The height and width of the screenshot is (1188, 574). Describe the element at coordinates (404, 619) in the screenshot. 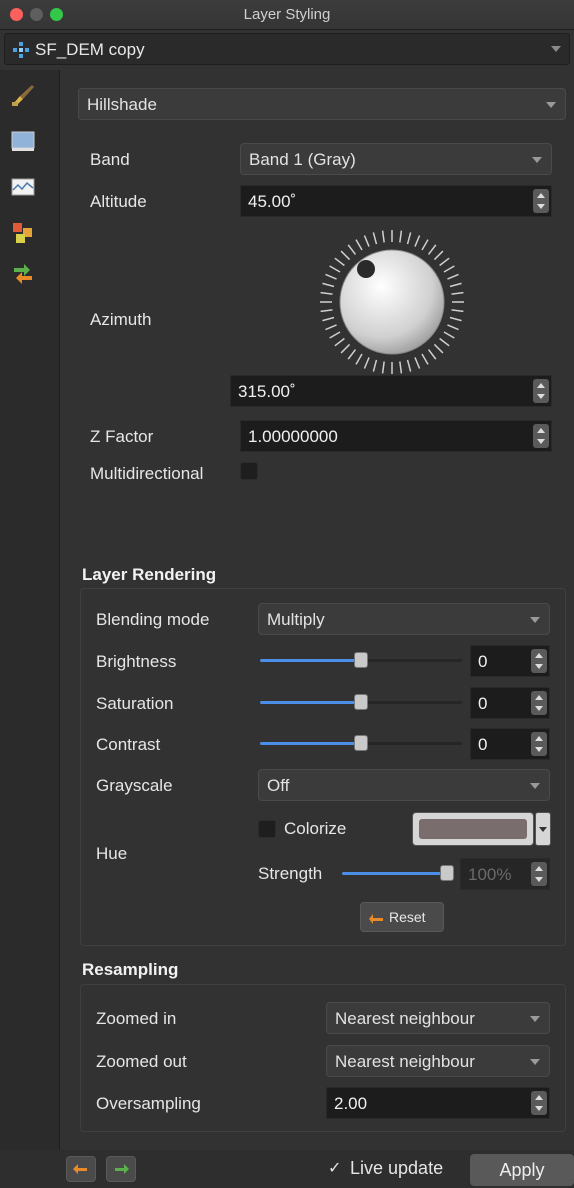

I see `blending-mode-dropdown: Multiply` at that location.